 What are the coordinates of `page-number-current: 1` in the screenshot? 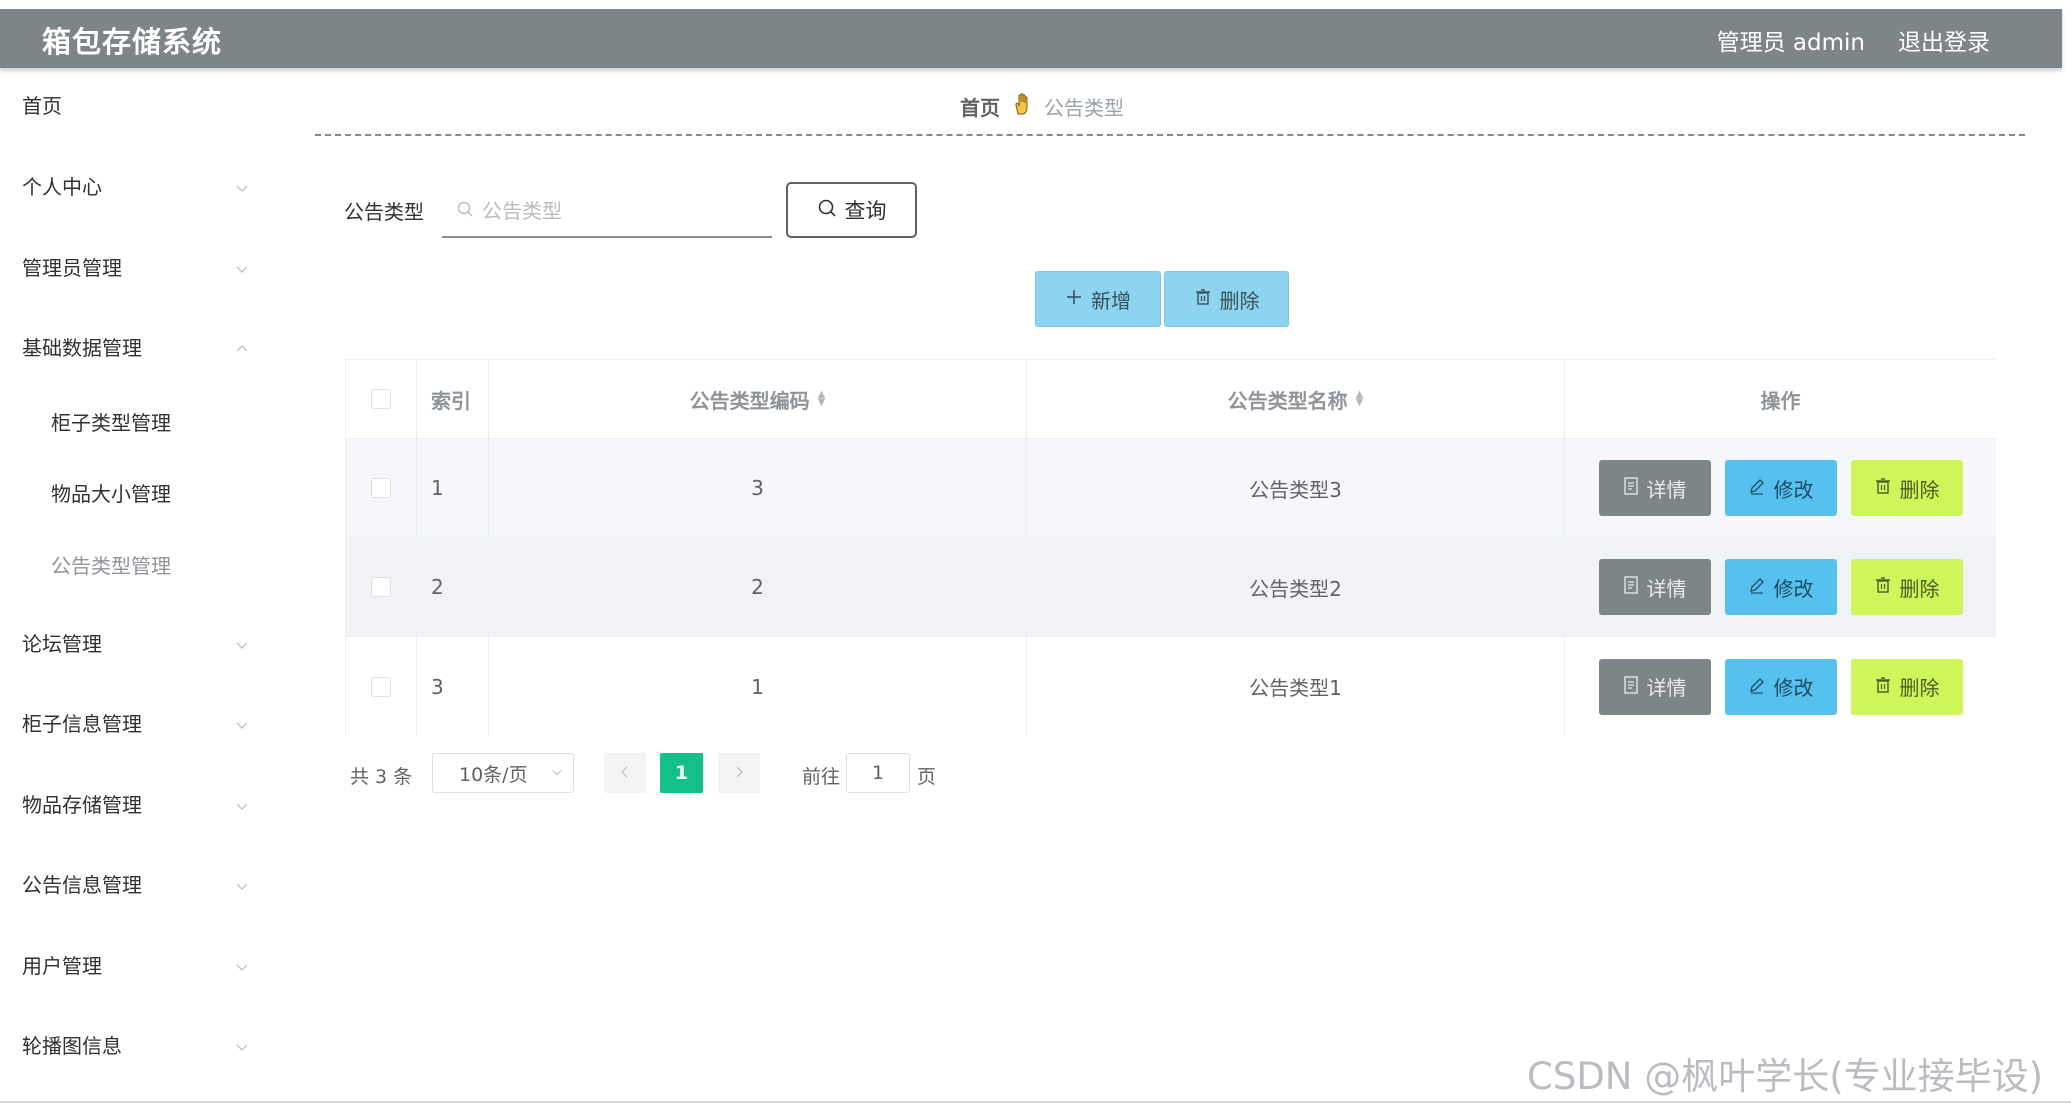 It's located at (681, 773).